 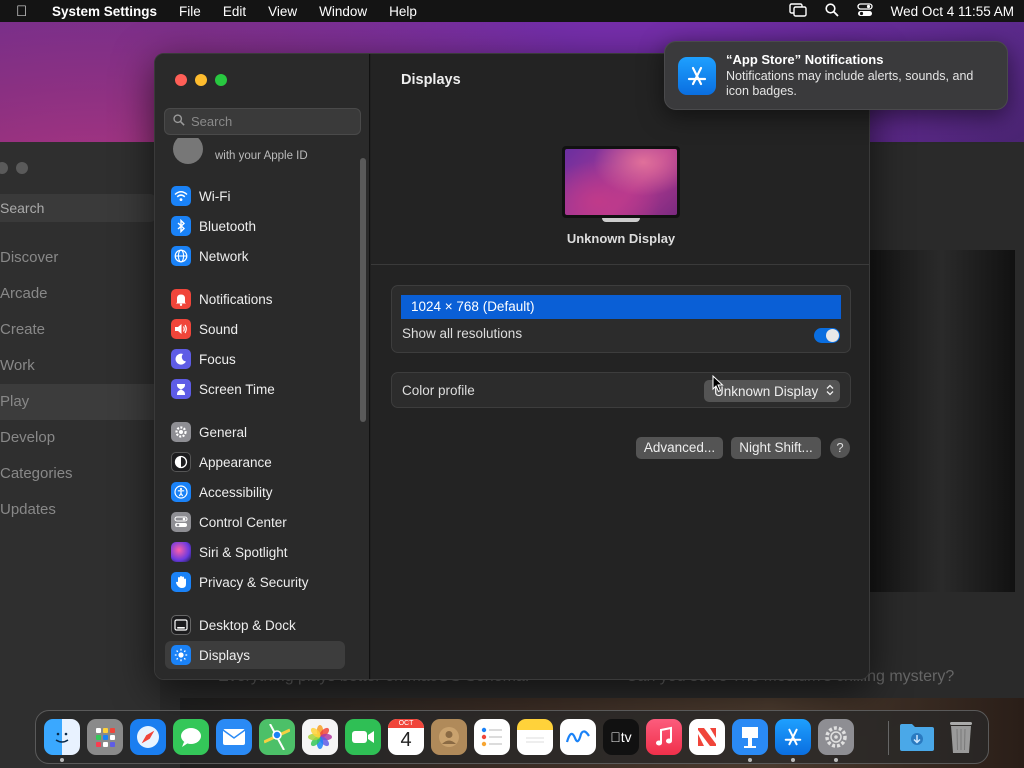 What do you see at coordinates (215, 196) in the screenshot?
I see `sidebar-item-label: Wi-Fi` at bounding box center [215, 196].